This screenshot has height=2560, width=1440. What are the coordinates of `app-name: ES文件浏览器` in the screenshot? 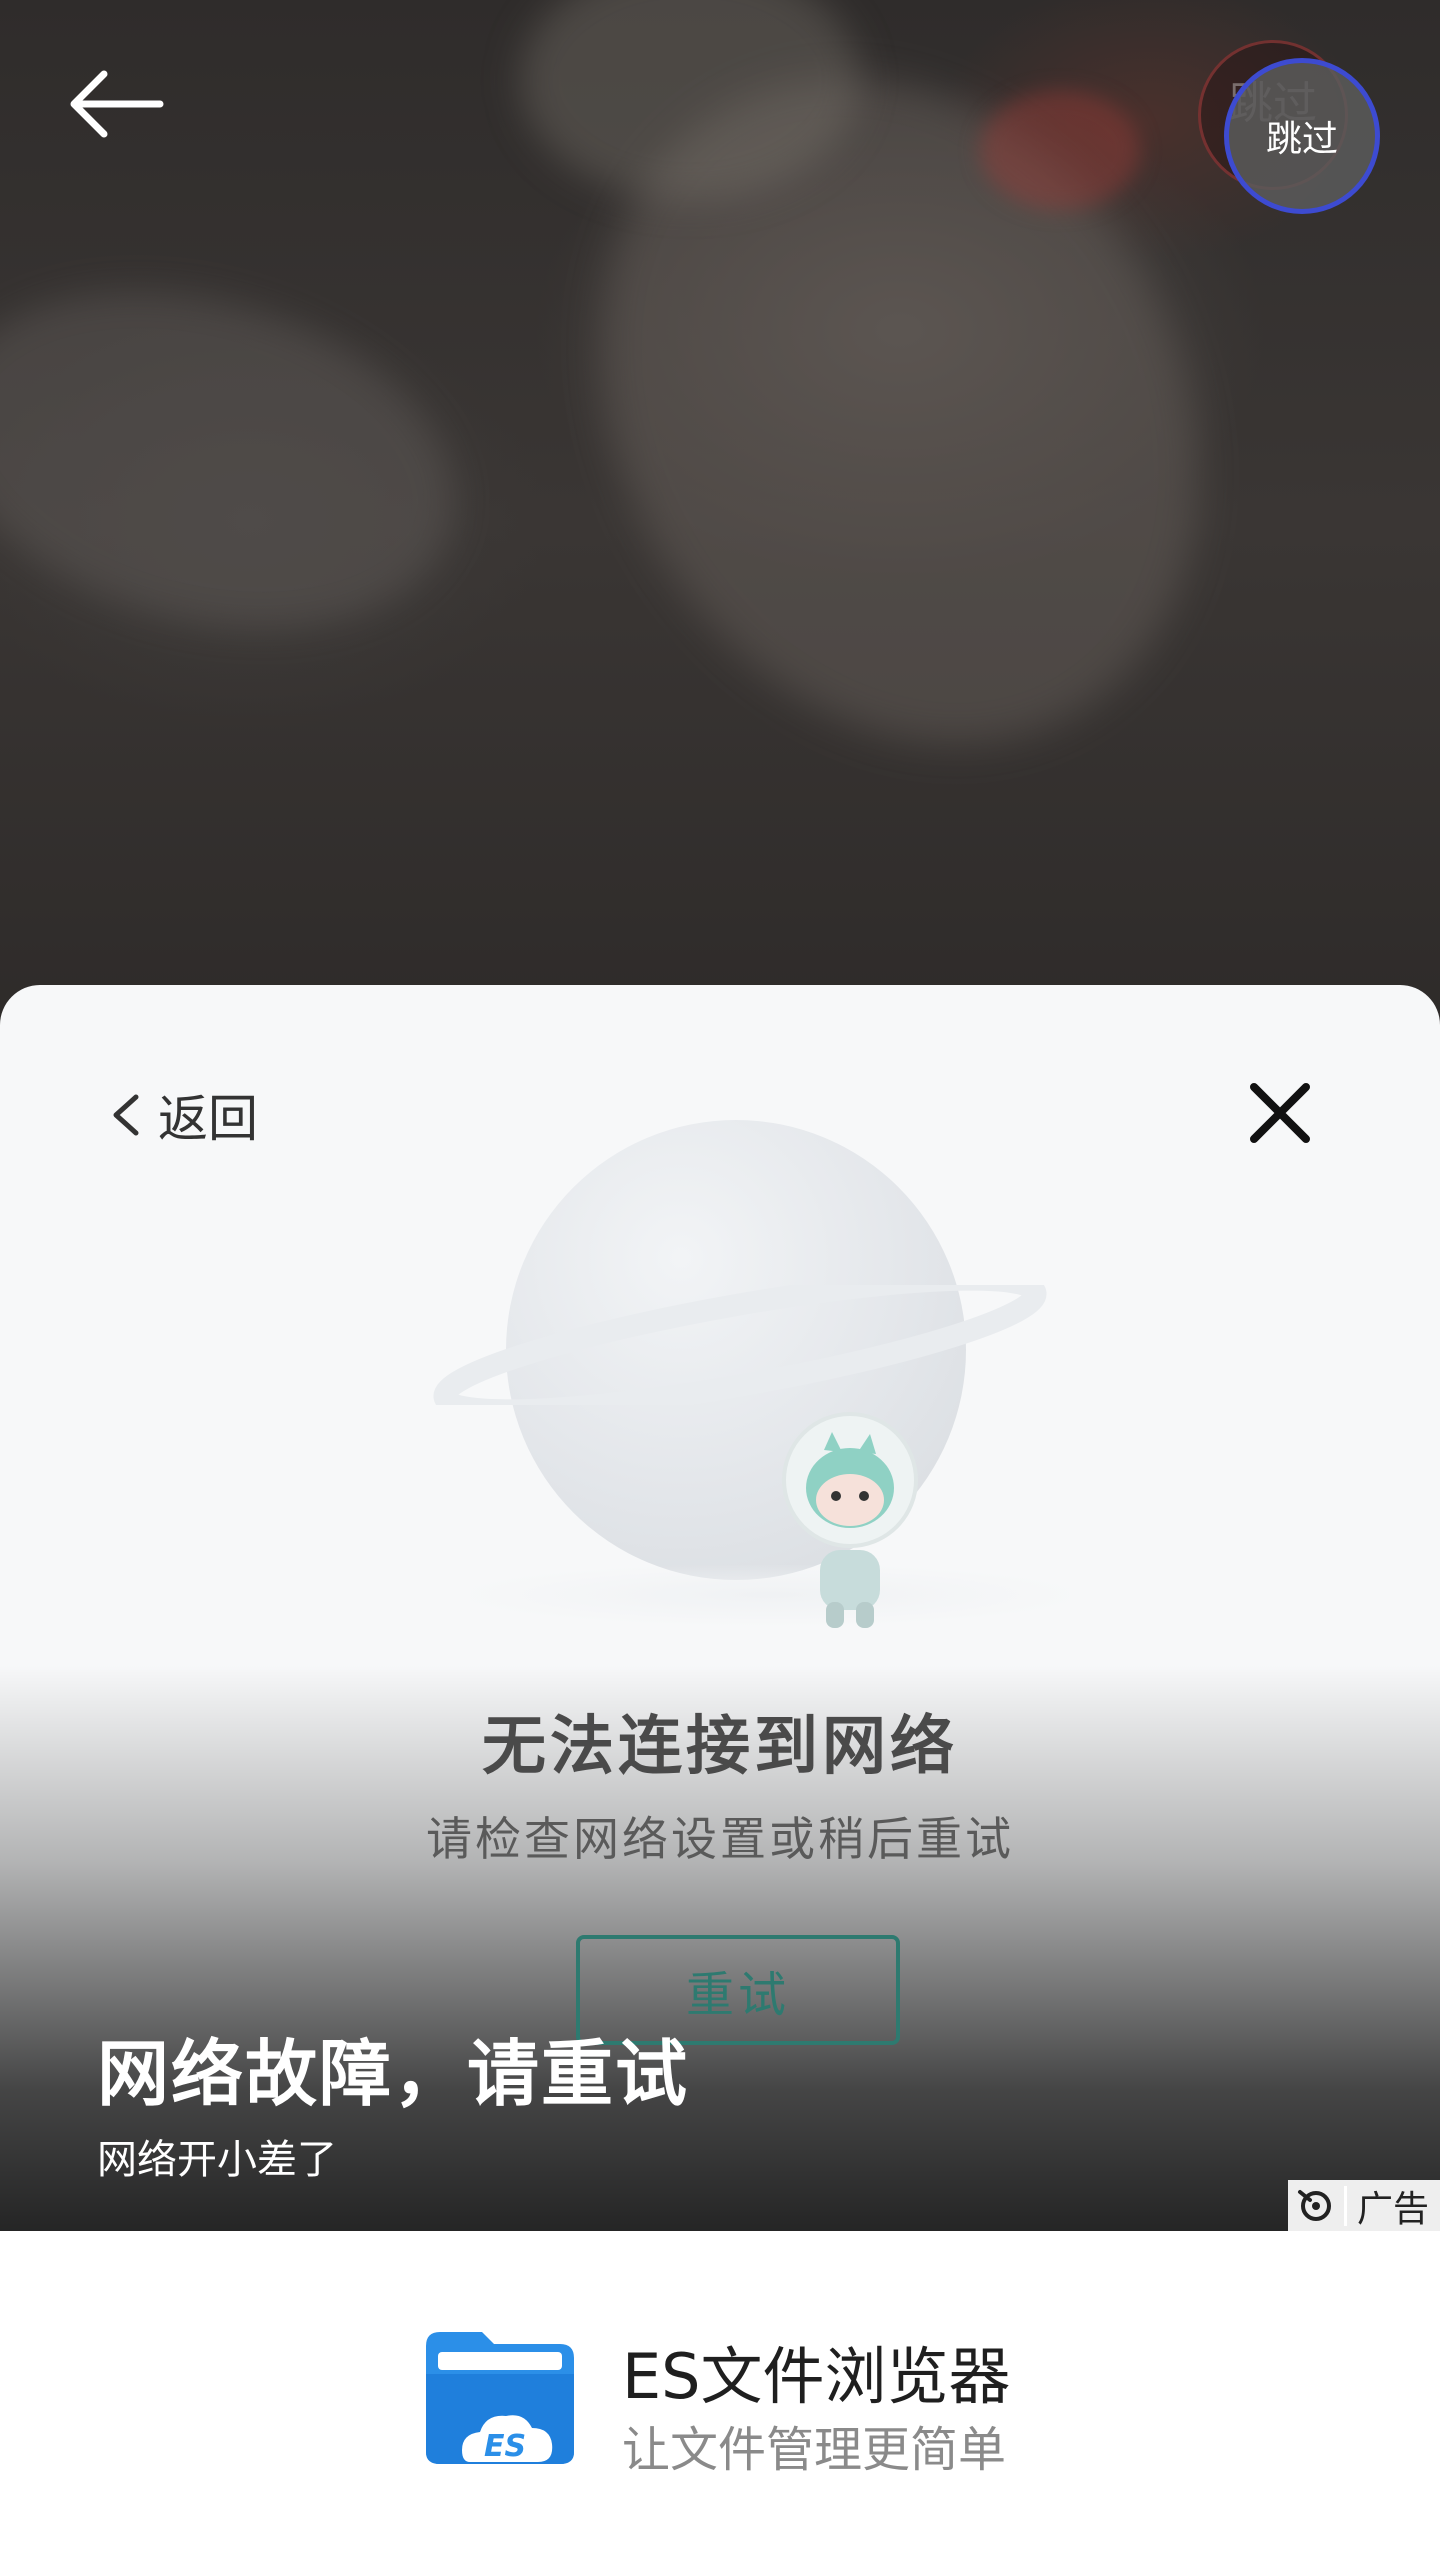 It's located at (816, 2371).